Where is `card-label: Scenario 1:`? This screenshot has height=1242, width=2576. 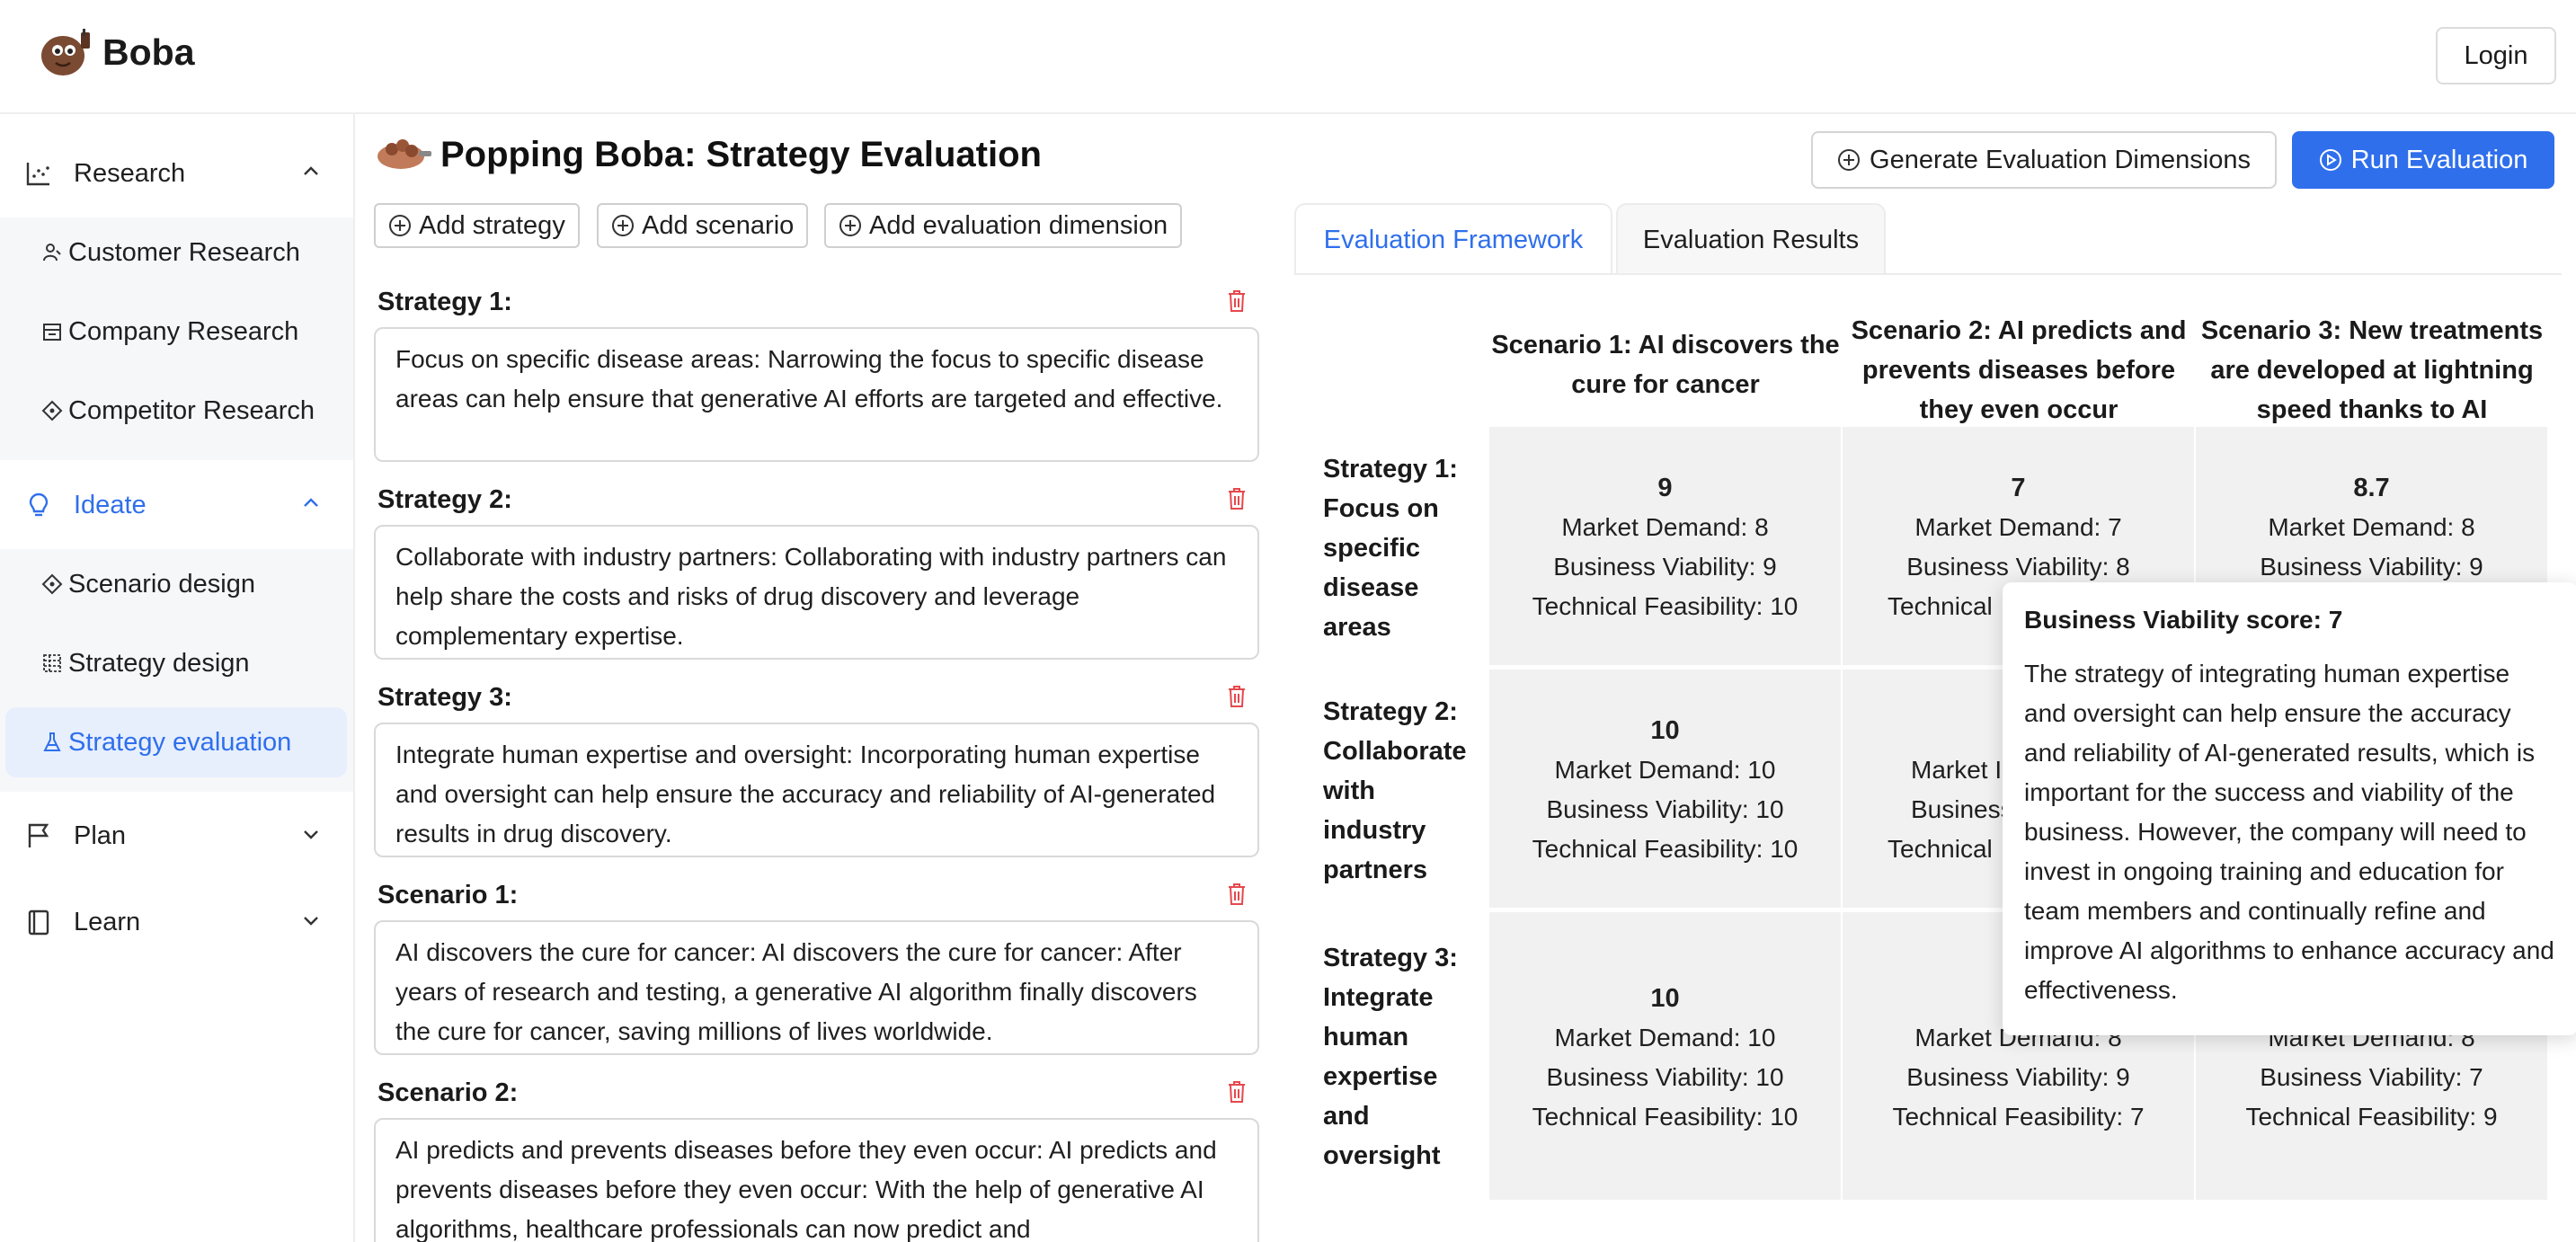
card-label: Scenario 1: is located at coordinates (448, 895).